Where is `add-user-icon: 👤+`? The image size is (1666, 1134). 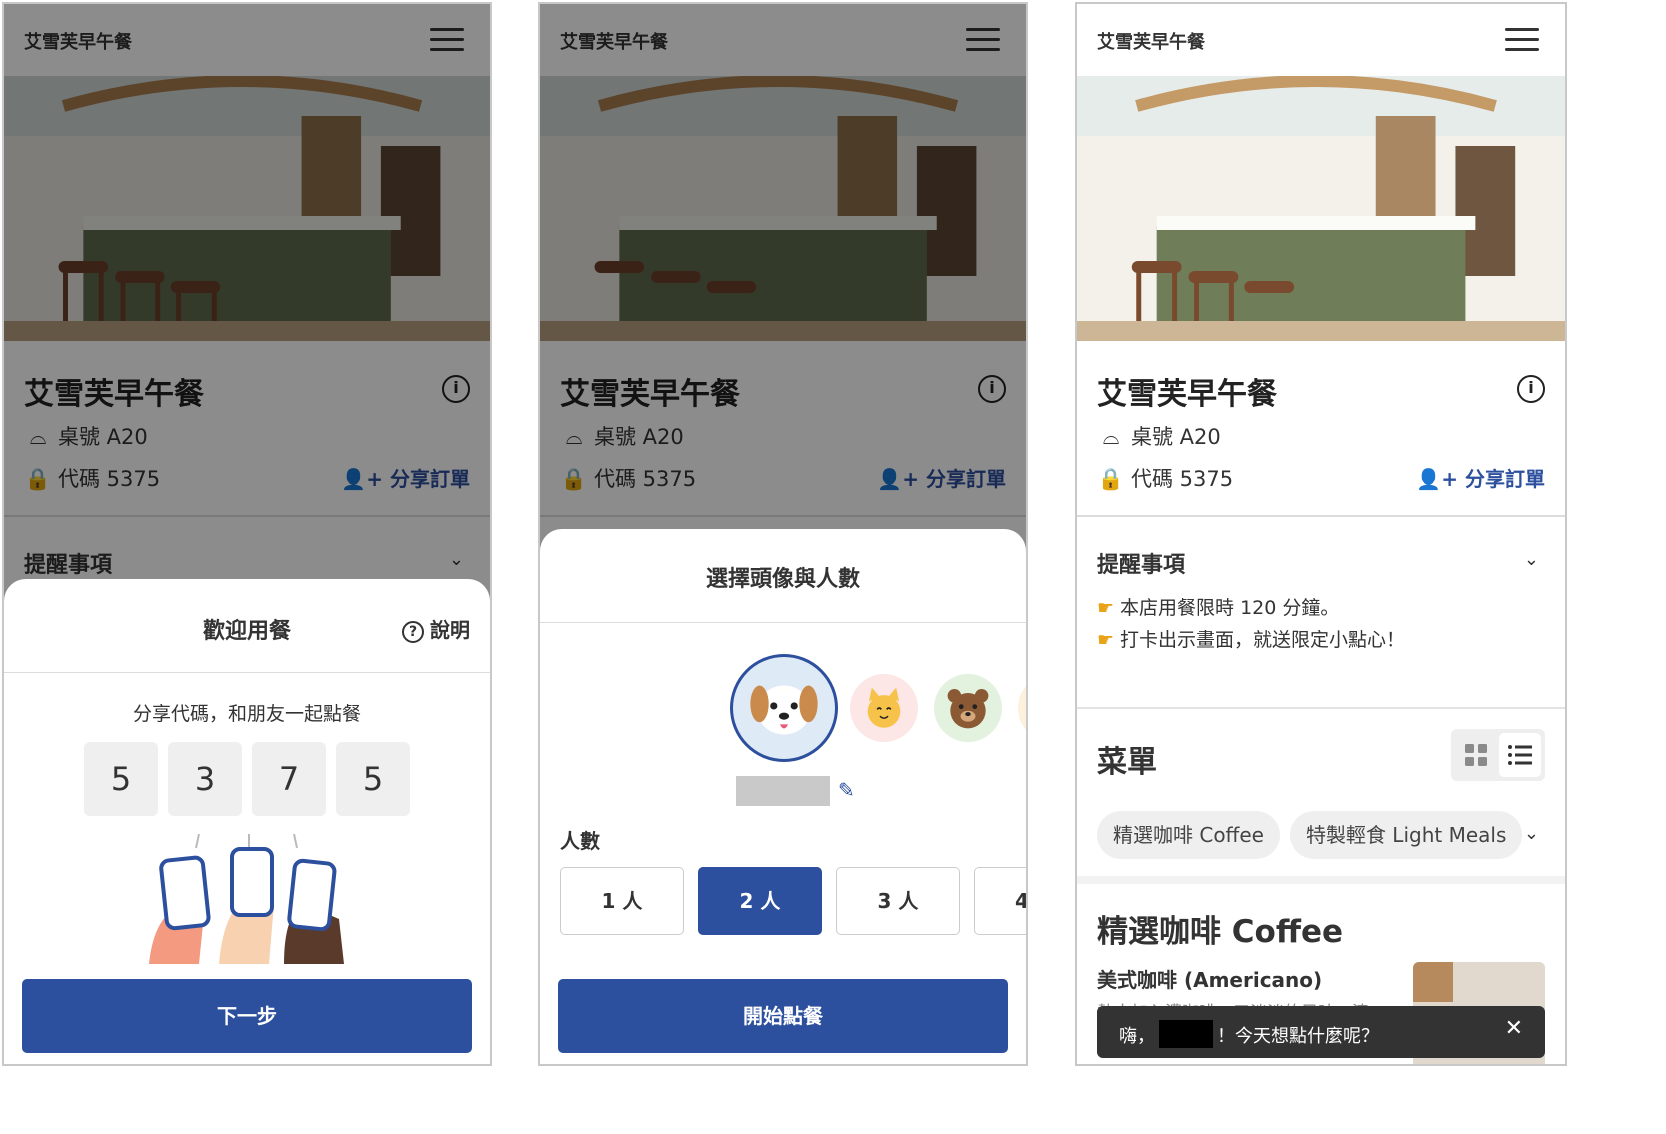
add-user-icon: 👤+ is located at coordinates (1440, 479).